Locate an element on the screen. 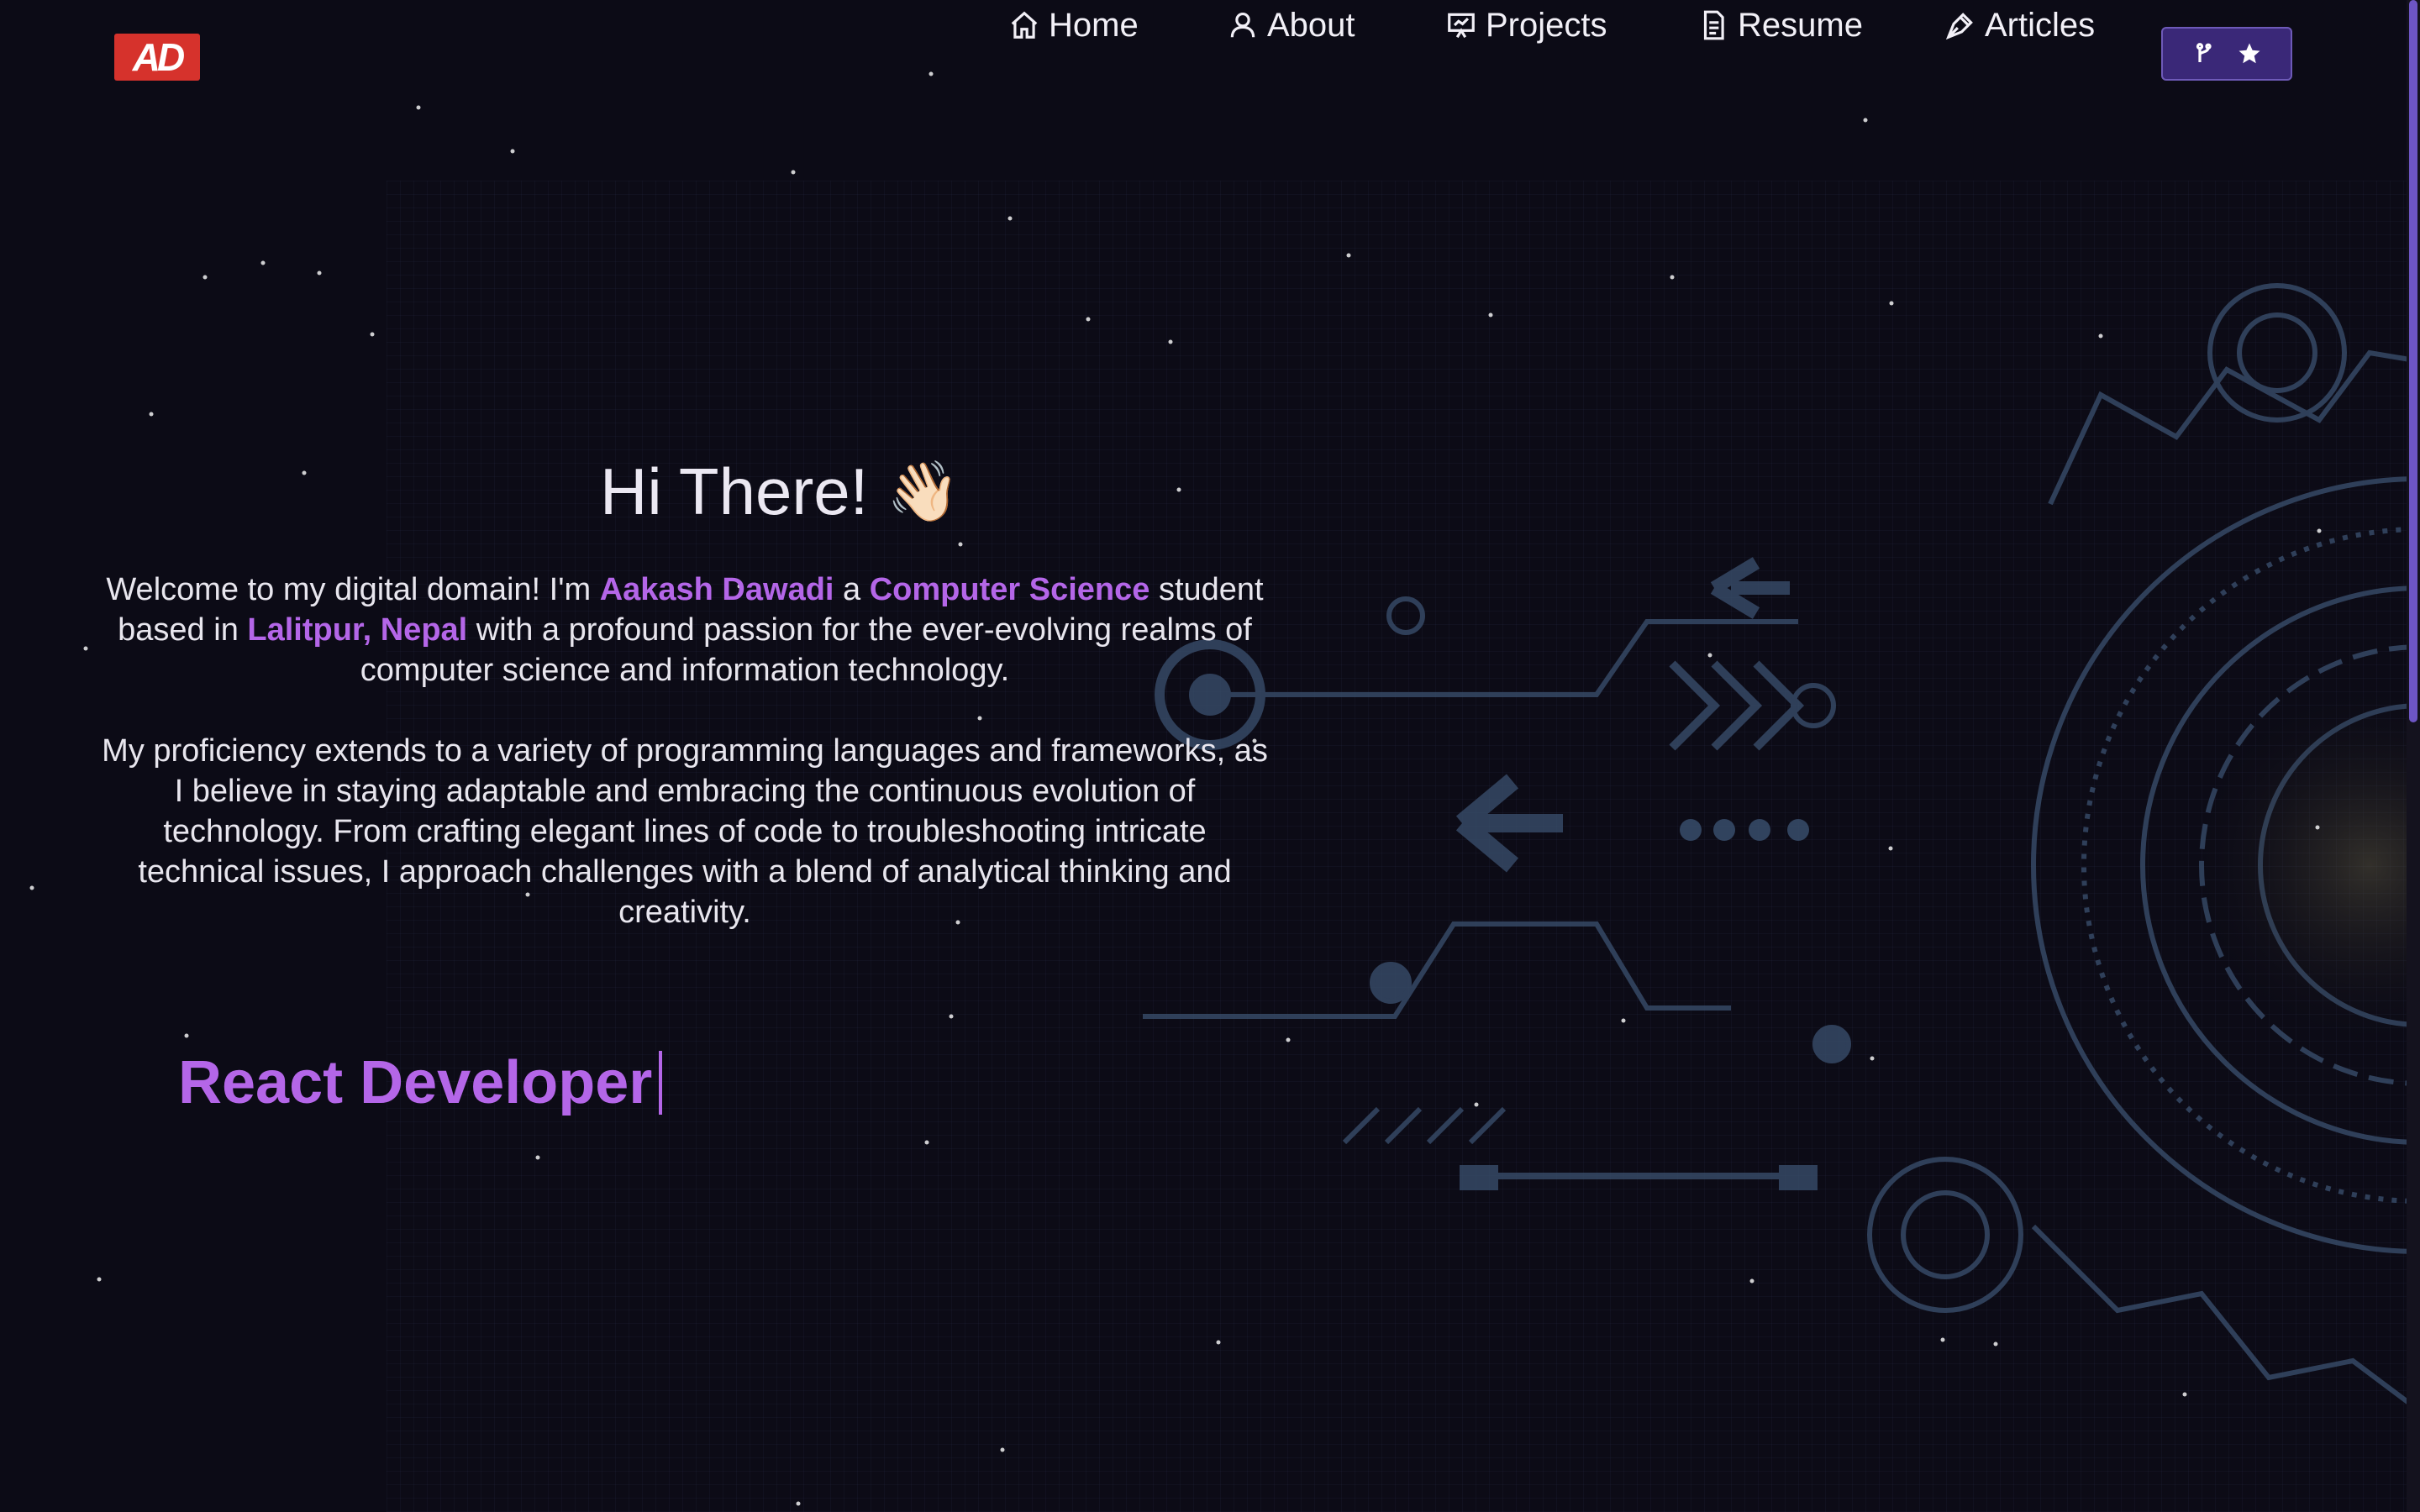 The image size is (2420, 1512). github-fork-star-button is located at coordinates (2226, 54).